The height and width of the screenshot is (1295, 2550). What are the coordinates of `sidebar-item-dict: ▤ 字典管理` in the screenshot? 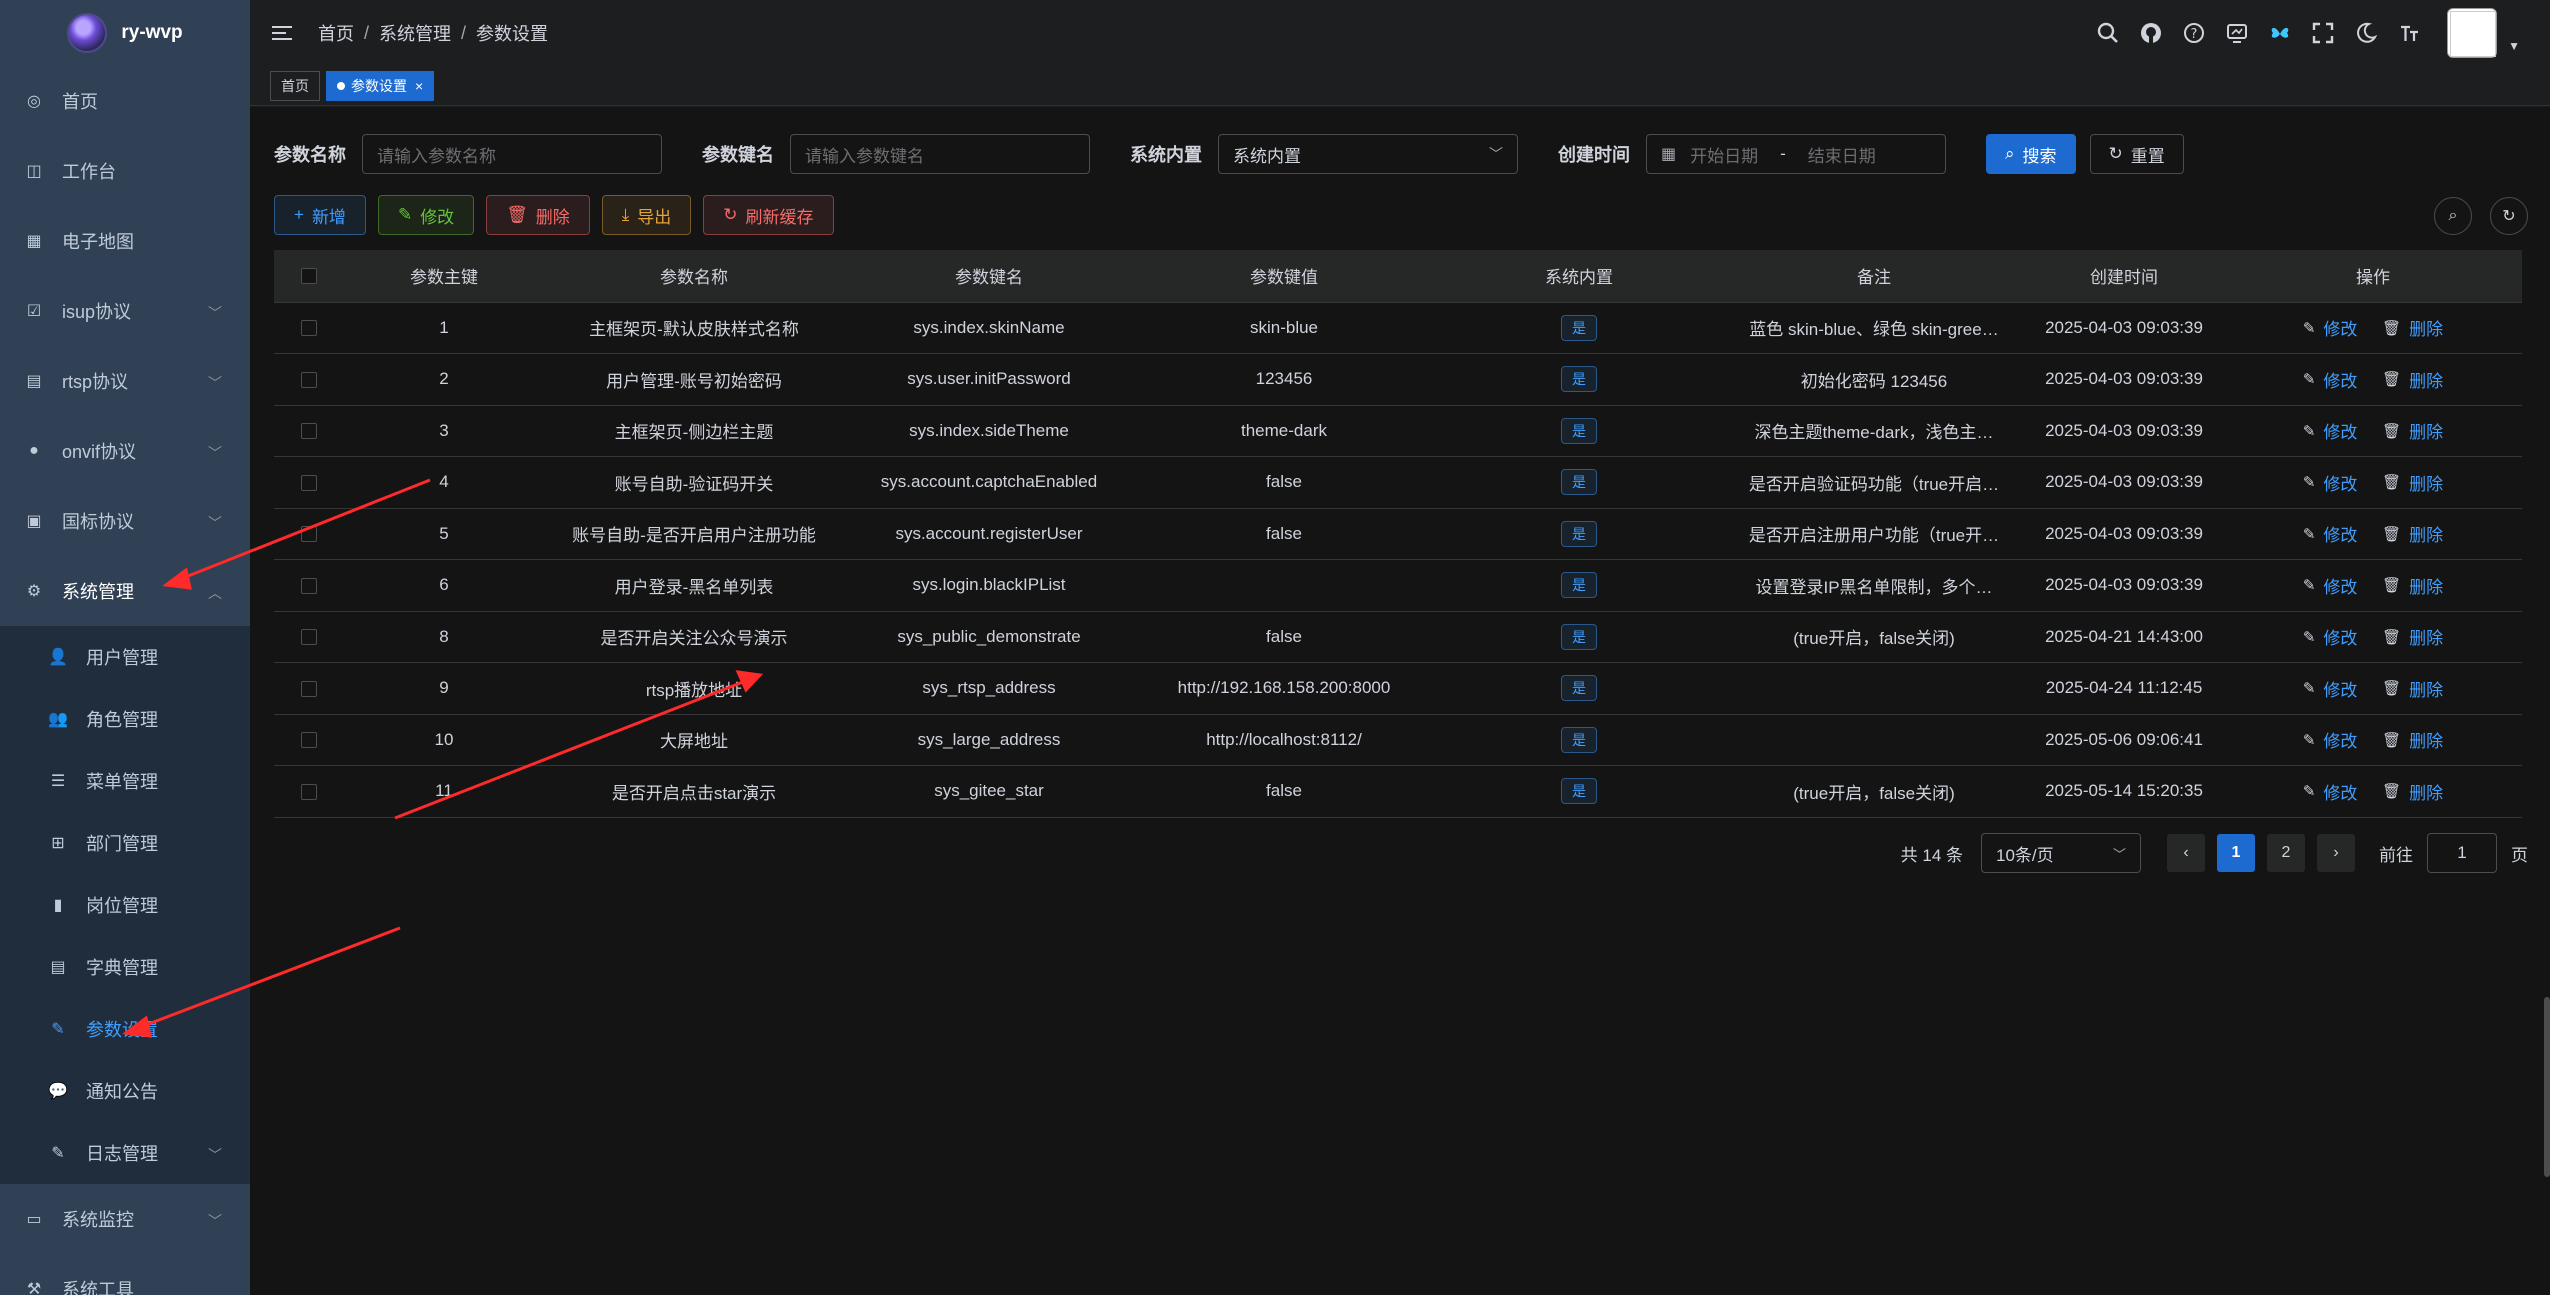 It's located at (125, 967).